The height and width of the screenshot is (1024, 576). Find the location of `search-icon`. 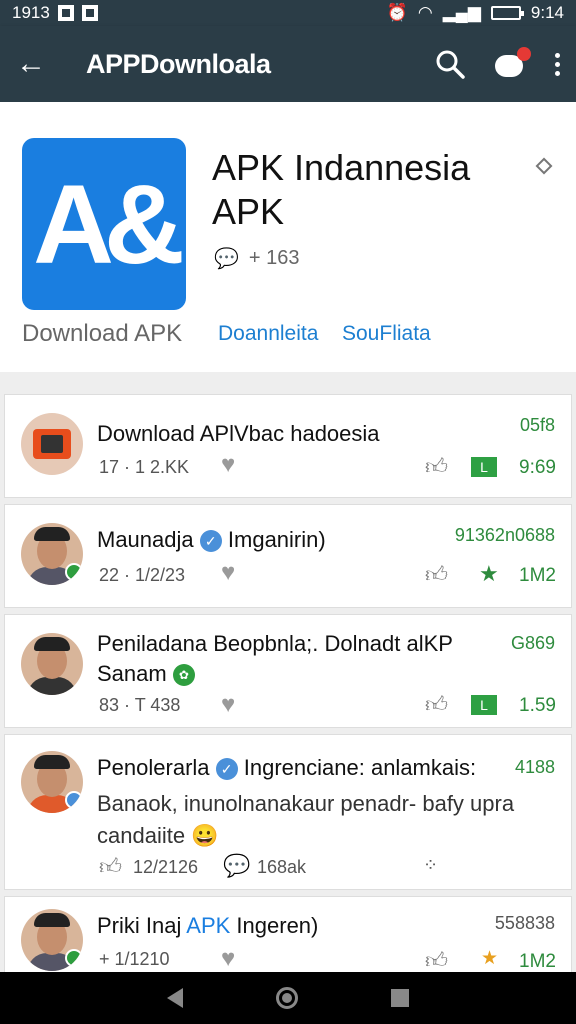

search-icon is located at coordinates (450, 64).